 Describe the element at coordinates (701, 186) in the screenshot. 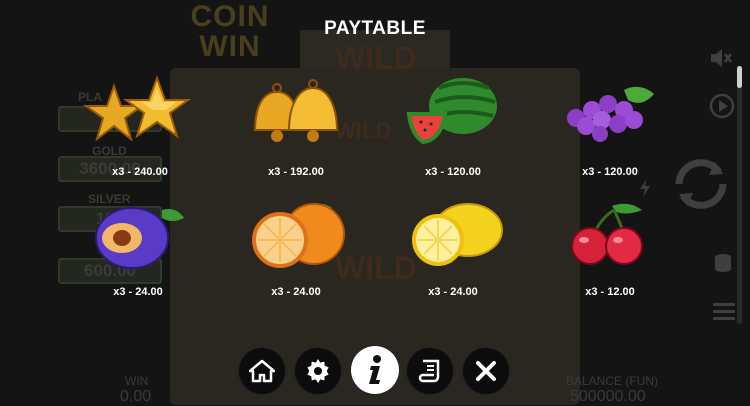

I see `spin-icon` at that location.